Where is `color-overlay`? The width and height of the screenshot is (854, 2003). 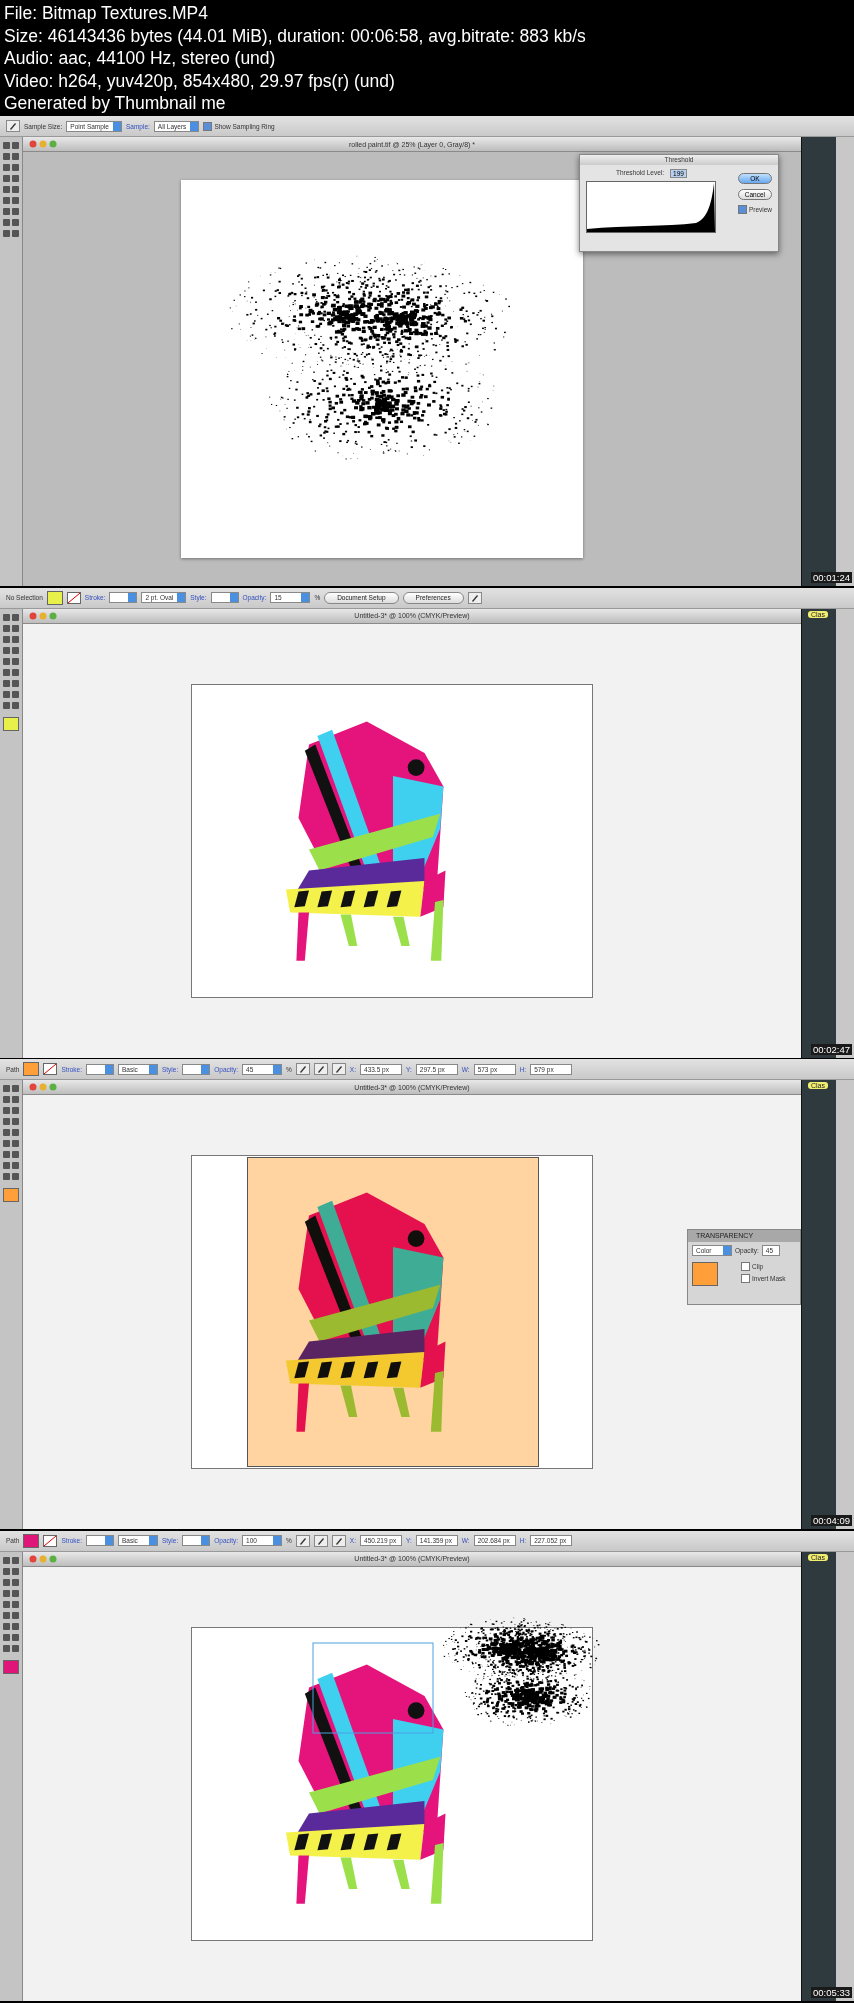
color-overlay is located at coordinates (393, 1312).